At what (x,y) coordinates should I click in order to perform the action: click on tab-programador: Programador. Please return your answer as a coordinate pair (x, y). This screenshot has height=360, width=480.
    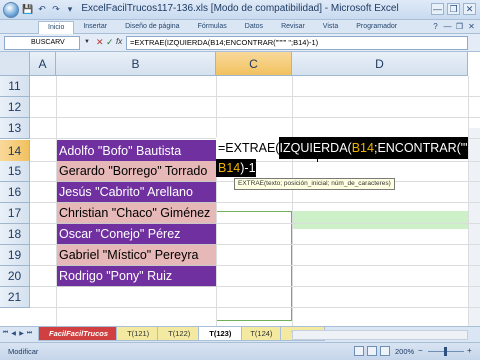
    Looking at the image, I should click on (376, 27).